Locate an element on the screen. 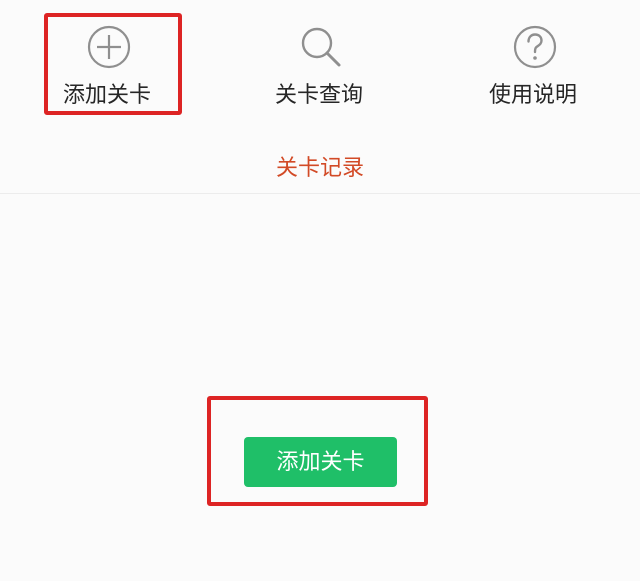 This screenshot has height=581, width=640. add-button-highlight-box is located at coordinates (317, 451).